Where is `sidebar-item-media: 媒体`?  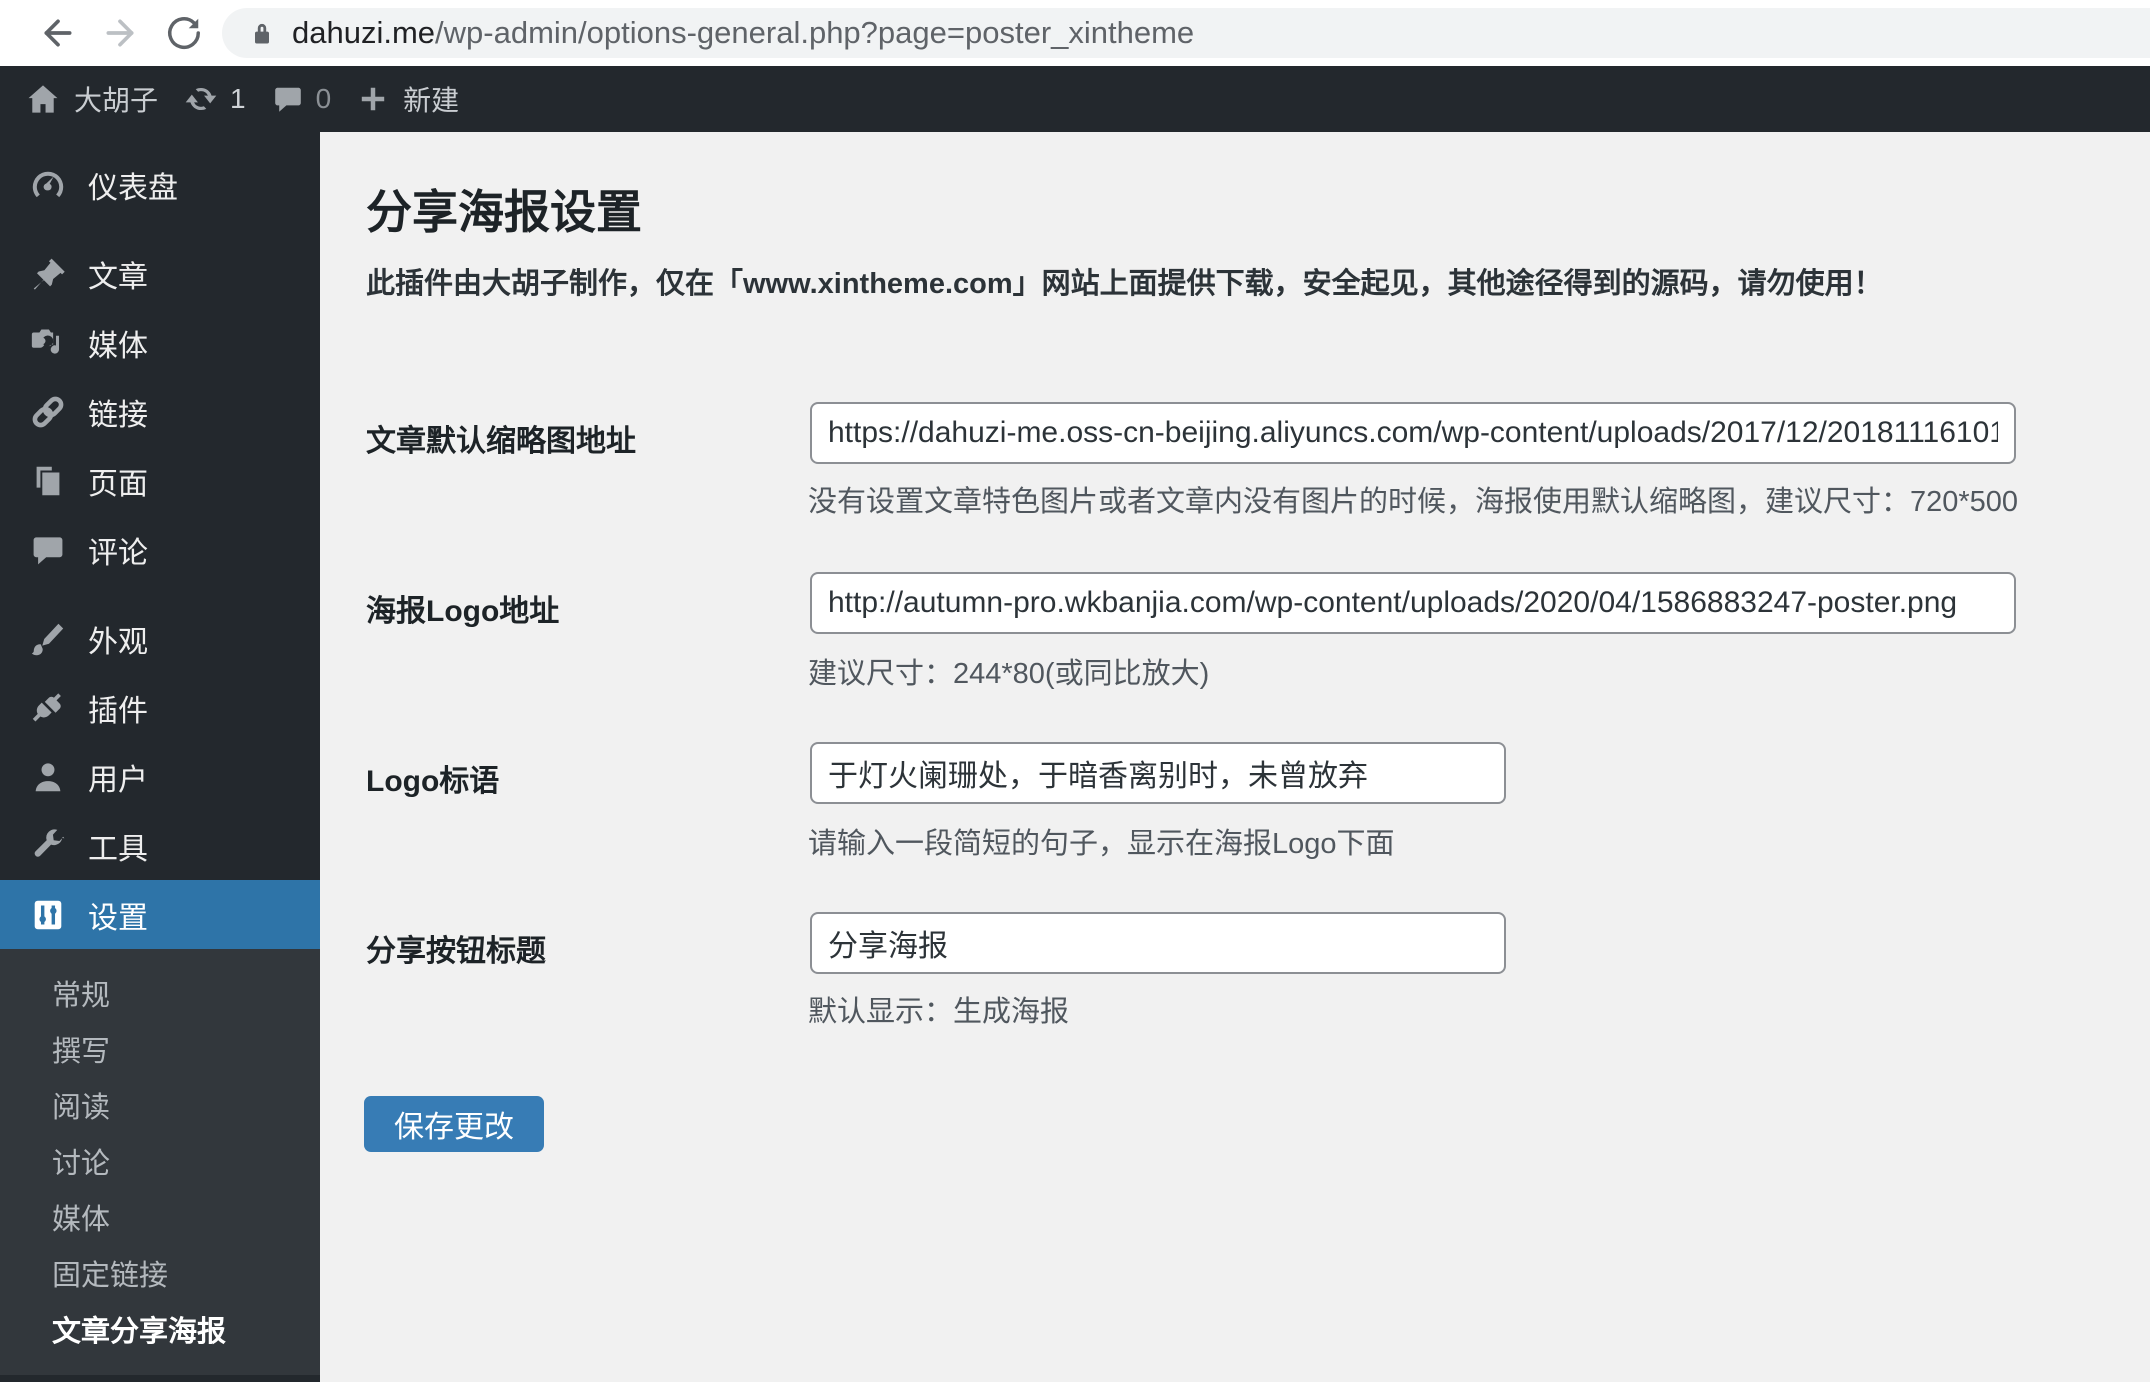
sidebar-item-media: 媒体 is located at coordinates (160, 342).